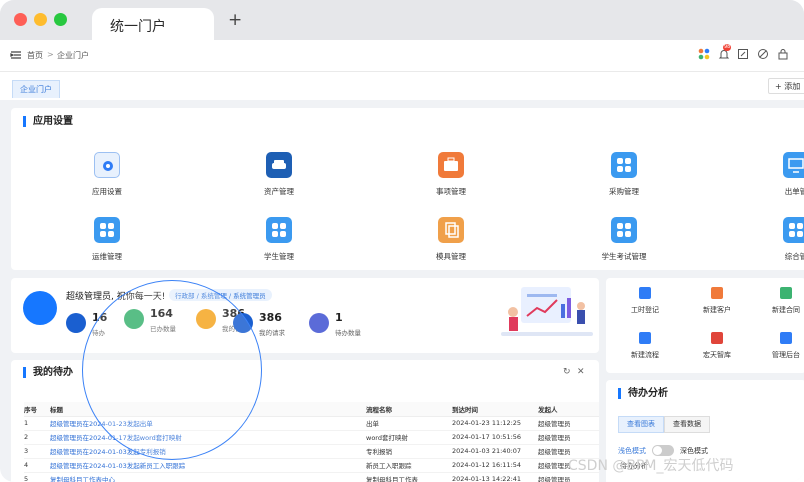 The height and width of the screenshot is (482, 804). Describe the element at coordinates (645, 346) in the screenshot. I see `quick-link: 新建流程` at that location.